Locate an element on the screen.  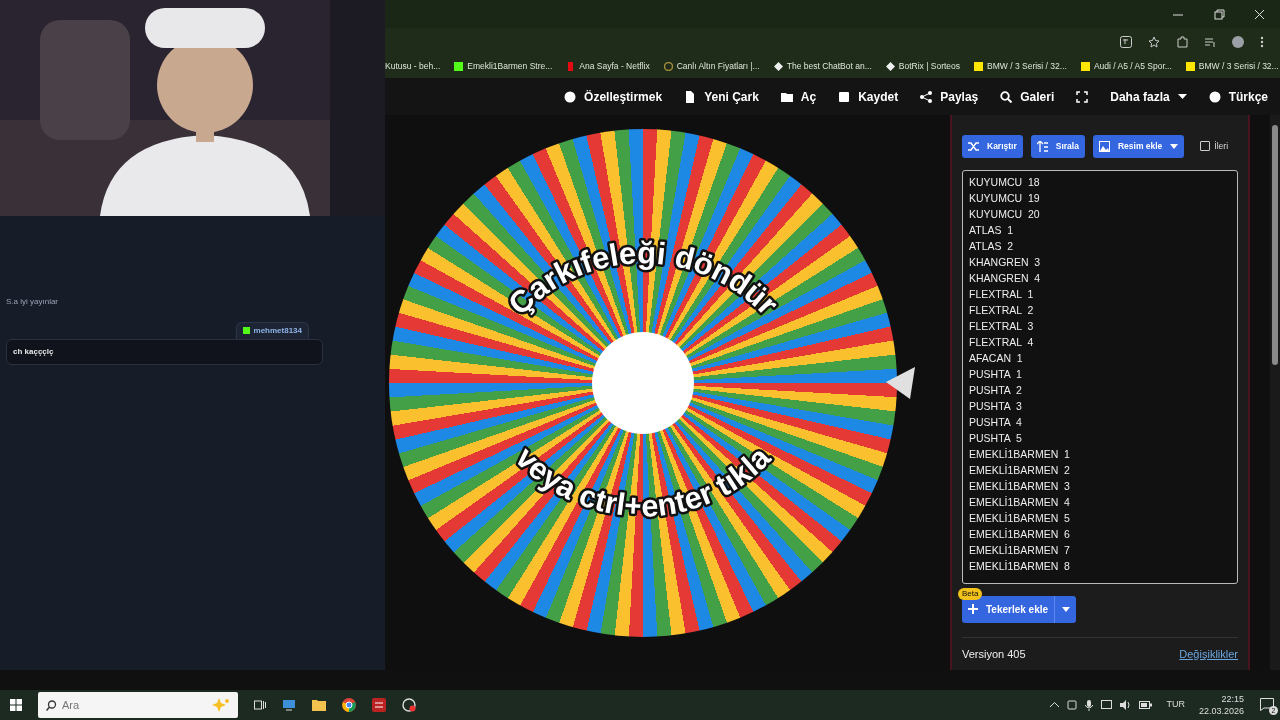
browser-icon is located at coordinates (349, 705).